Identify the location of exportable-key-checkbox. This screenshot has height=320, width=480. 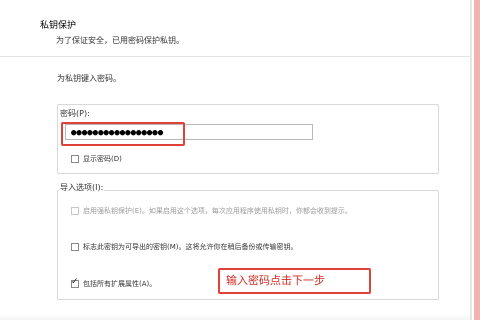
(75, 247).